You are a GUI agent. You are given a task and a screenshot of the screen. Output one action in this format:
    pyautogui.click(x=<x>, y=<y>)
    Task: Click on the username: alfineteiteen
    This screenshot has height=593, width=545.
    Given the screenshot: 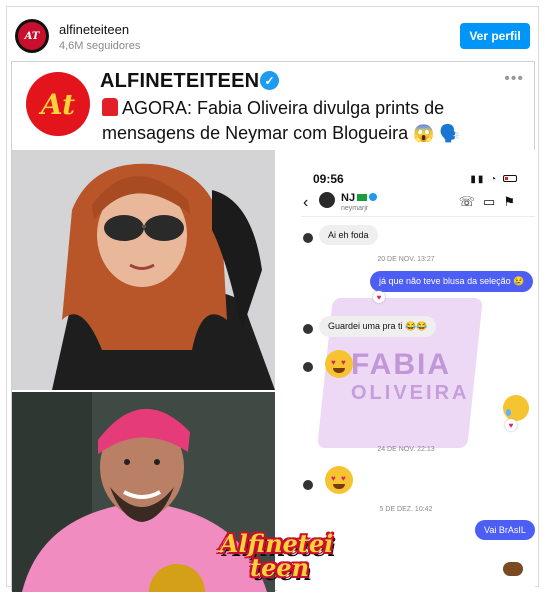 What is the action you would take?
    pyautogui.click(x=94, y=29)
    